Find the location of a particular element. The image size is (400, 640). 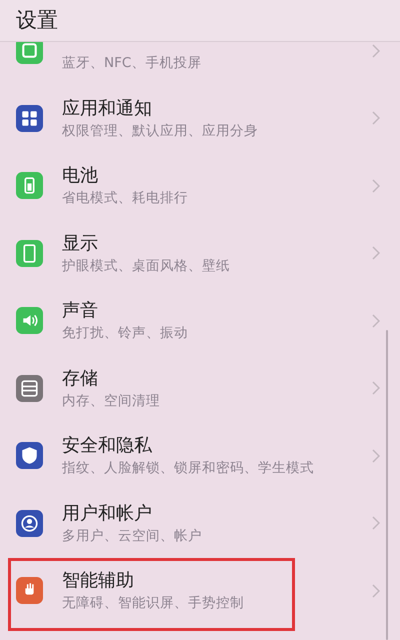

phone-icon is located at coordinates (29, 253).